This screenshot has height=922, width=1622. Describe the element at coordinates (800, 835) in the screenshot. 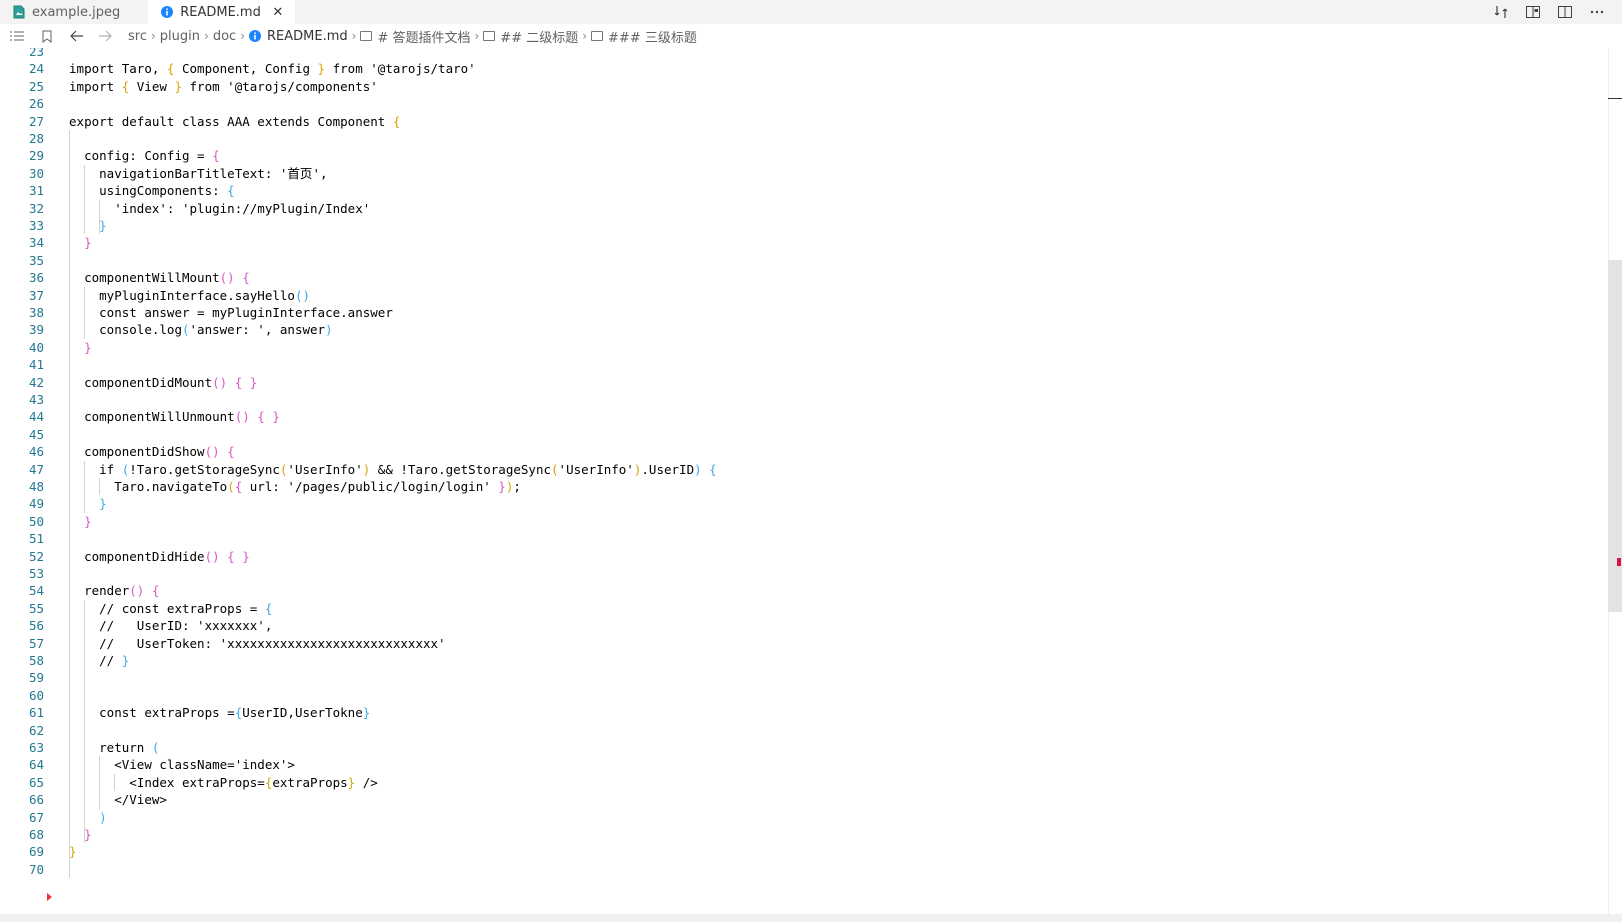

I see `code-line: 68 }` at that location.